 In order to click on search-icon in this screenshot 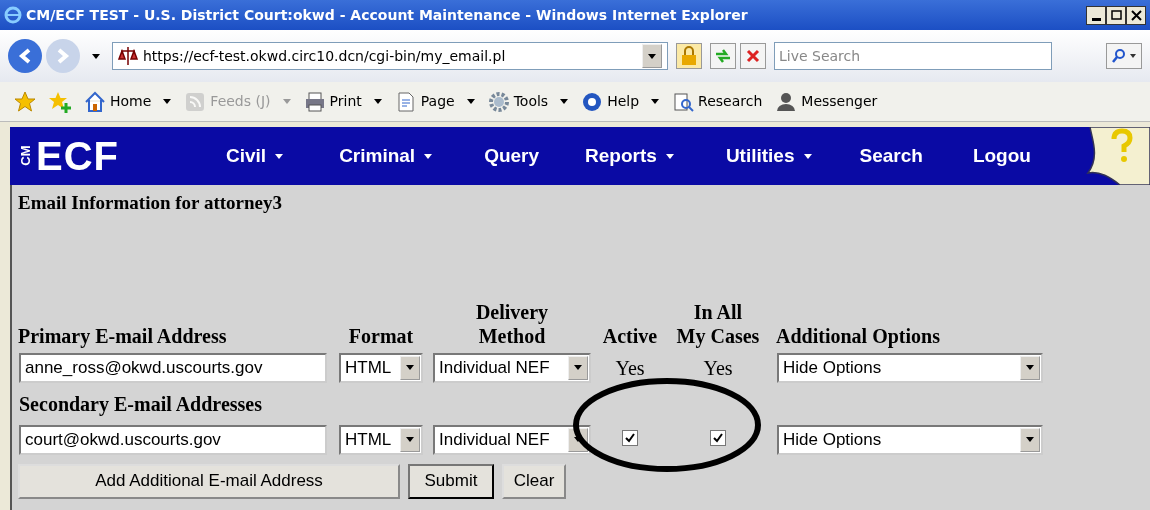, I will do `click(1124, 56)`.